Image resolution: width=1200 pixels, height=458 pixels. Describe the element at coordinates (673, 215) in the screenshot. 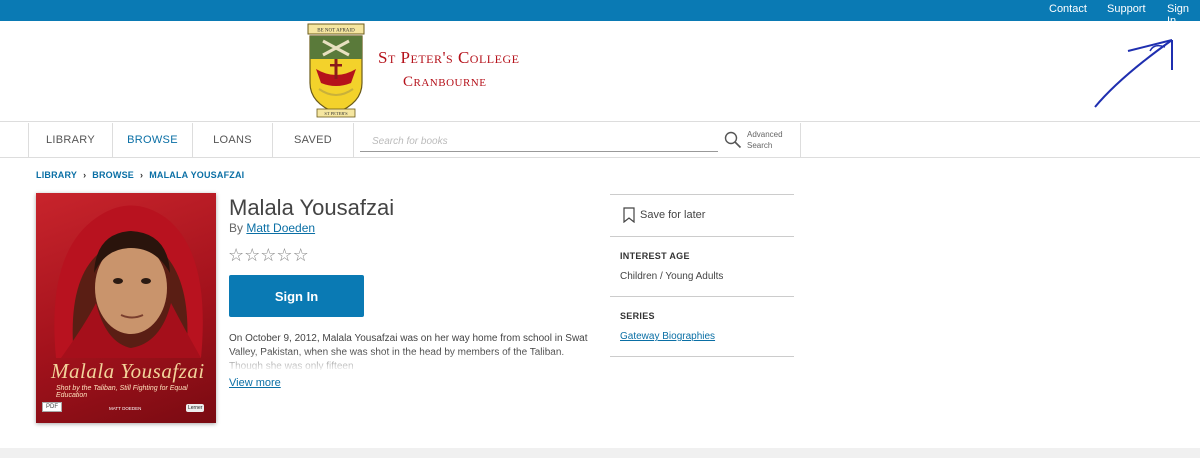

I see `save-for-later-label: Save for later` at that location.